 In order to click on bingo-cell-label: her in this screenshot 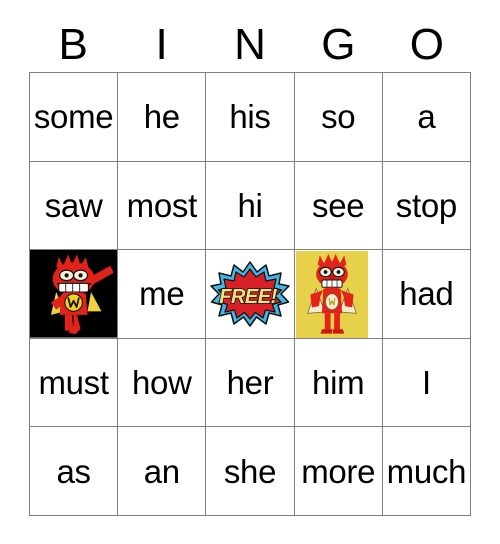, I will do `click(250, 383)`.